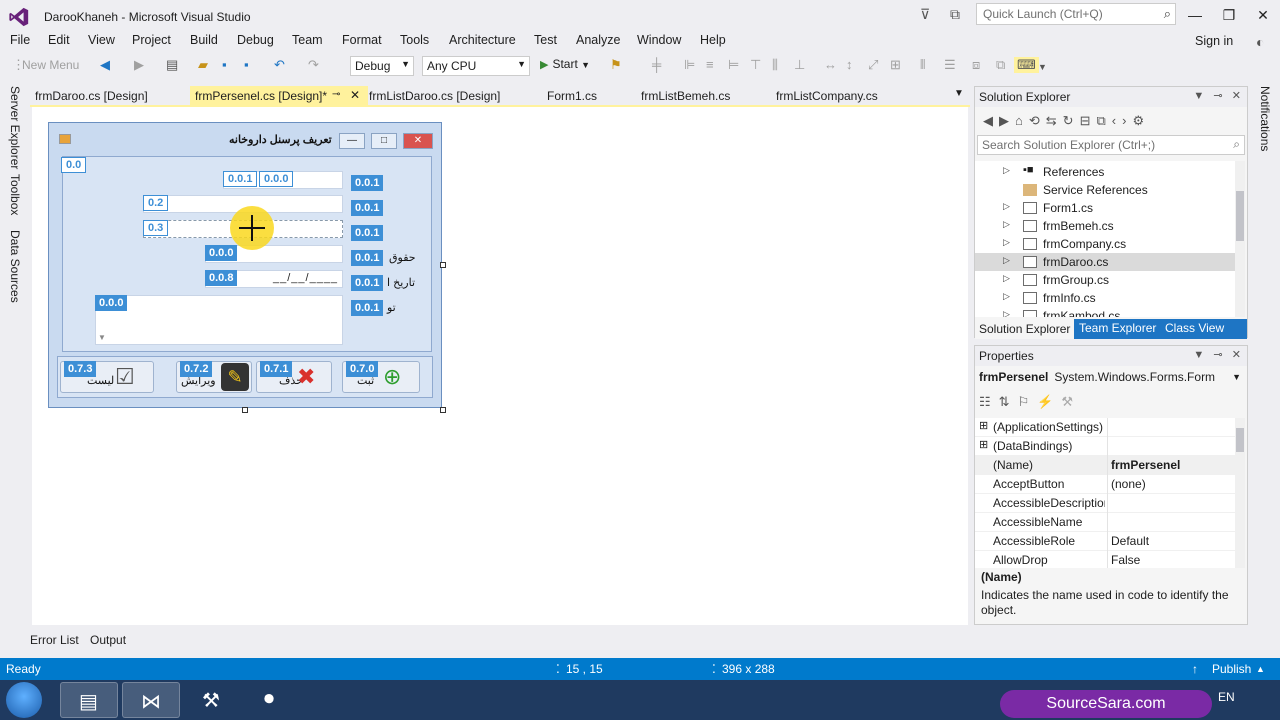 Image resolution: width=1280 pixels, height=720 pixels. Describe the element at coordinates (1000, 65) in the screenshot. I see `center-vertically-icon: ⧉` at that location.